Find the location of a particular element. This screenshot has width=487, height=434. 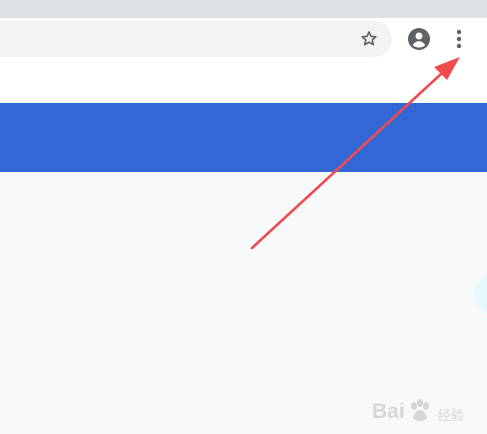

vertical-dots-menu-icon is located at coordinates (459, 39).